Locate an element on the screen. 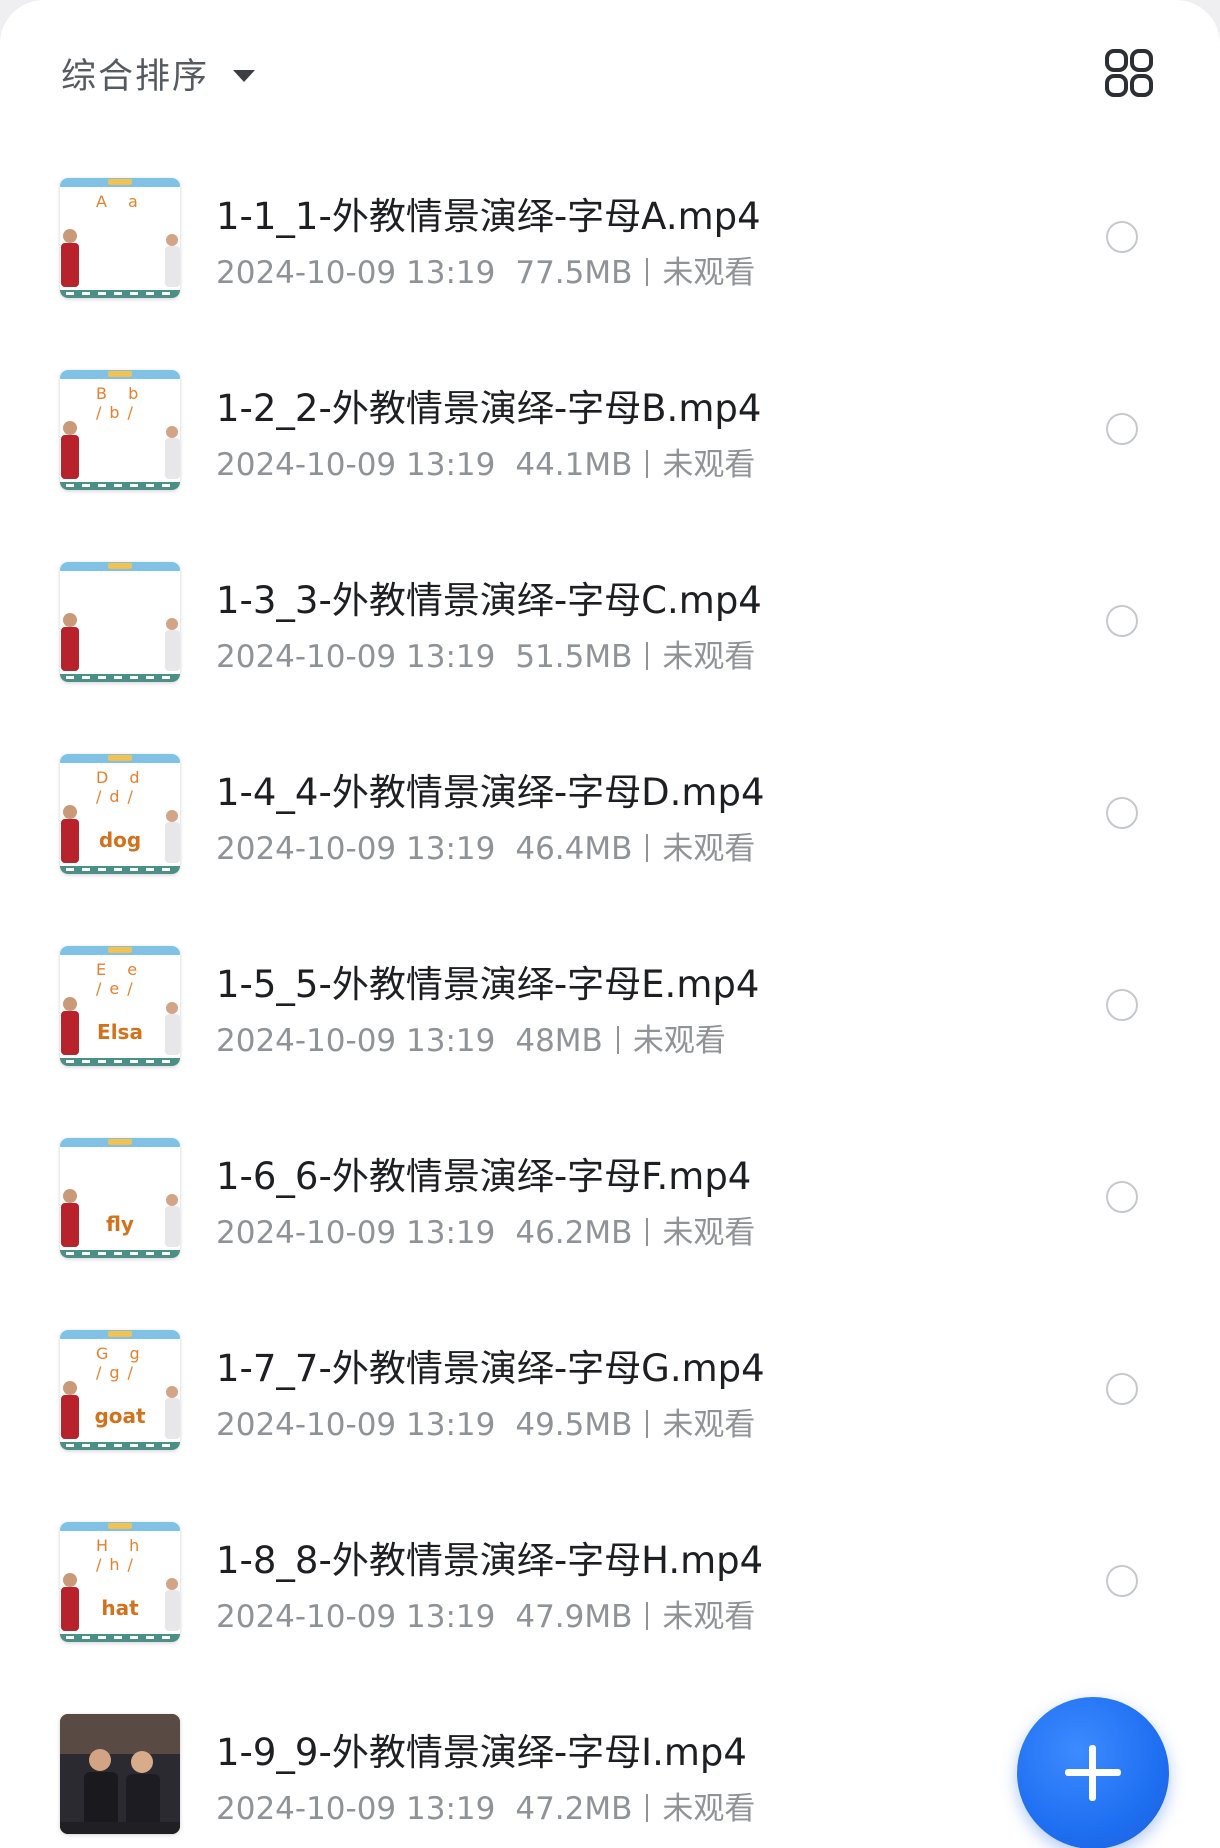 This screenshot has width=1220, height=1848. file-size: 48MB is located at coordinates (559, 1041).